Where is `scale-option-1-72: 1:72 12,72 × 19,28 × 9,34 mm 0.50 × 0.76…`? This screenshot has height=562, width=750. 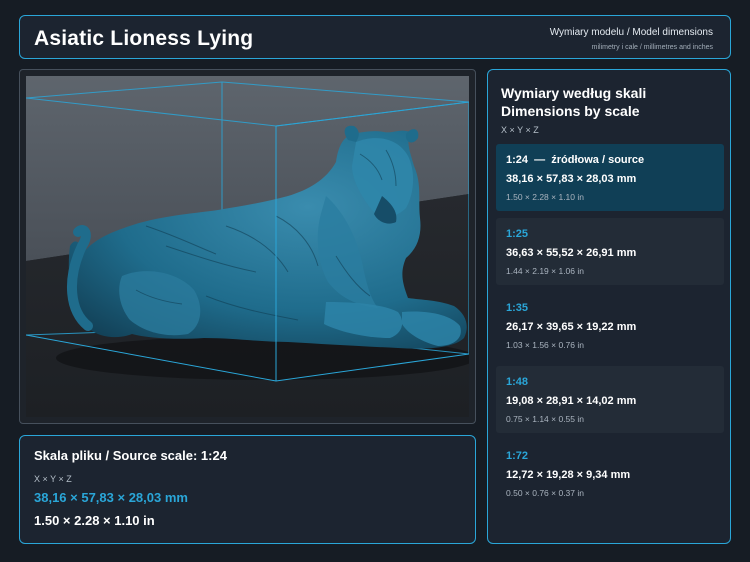
scale-option-1-72: 1:72 12,72 × 19,28 × 9,34 mm 0.50 × 0.76… is located at coordinates (610, 473).